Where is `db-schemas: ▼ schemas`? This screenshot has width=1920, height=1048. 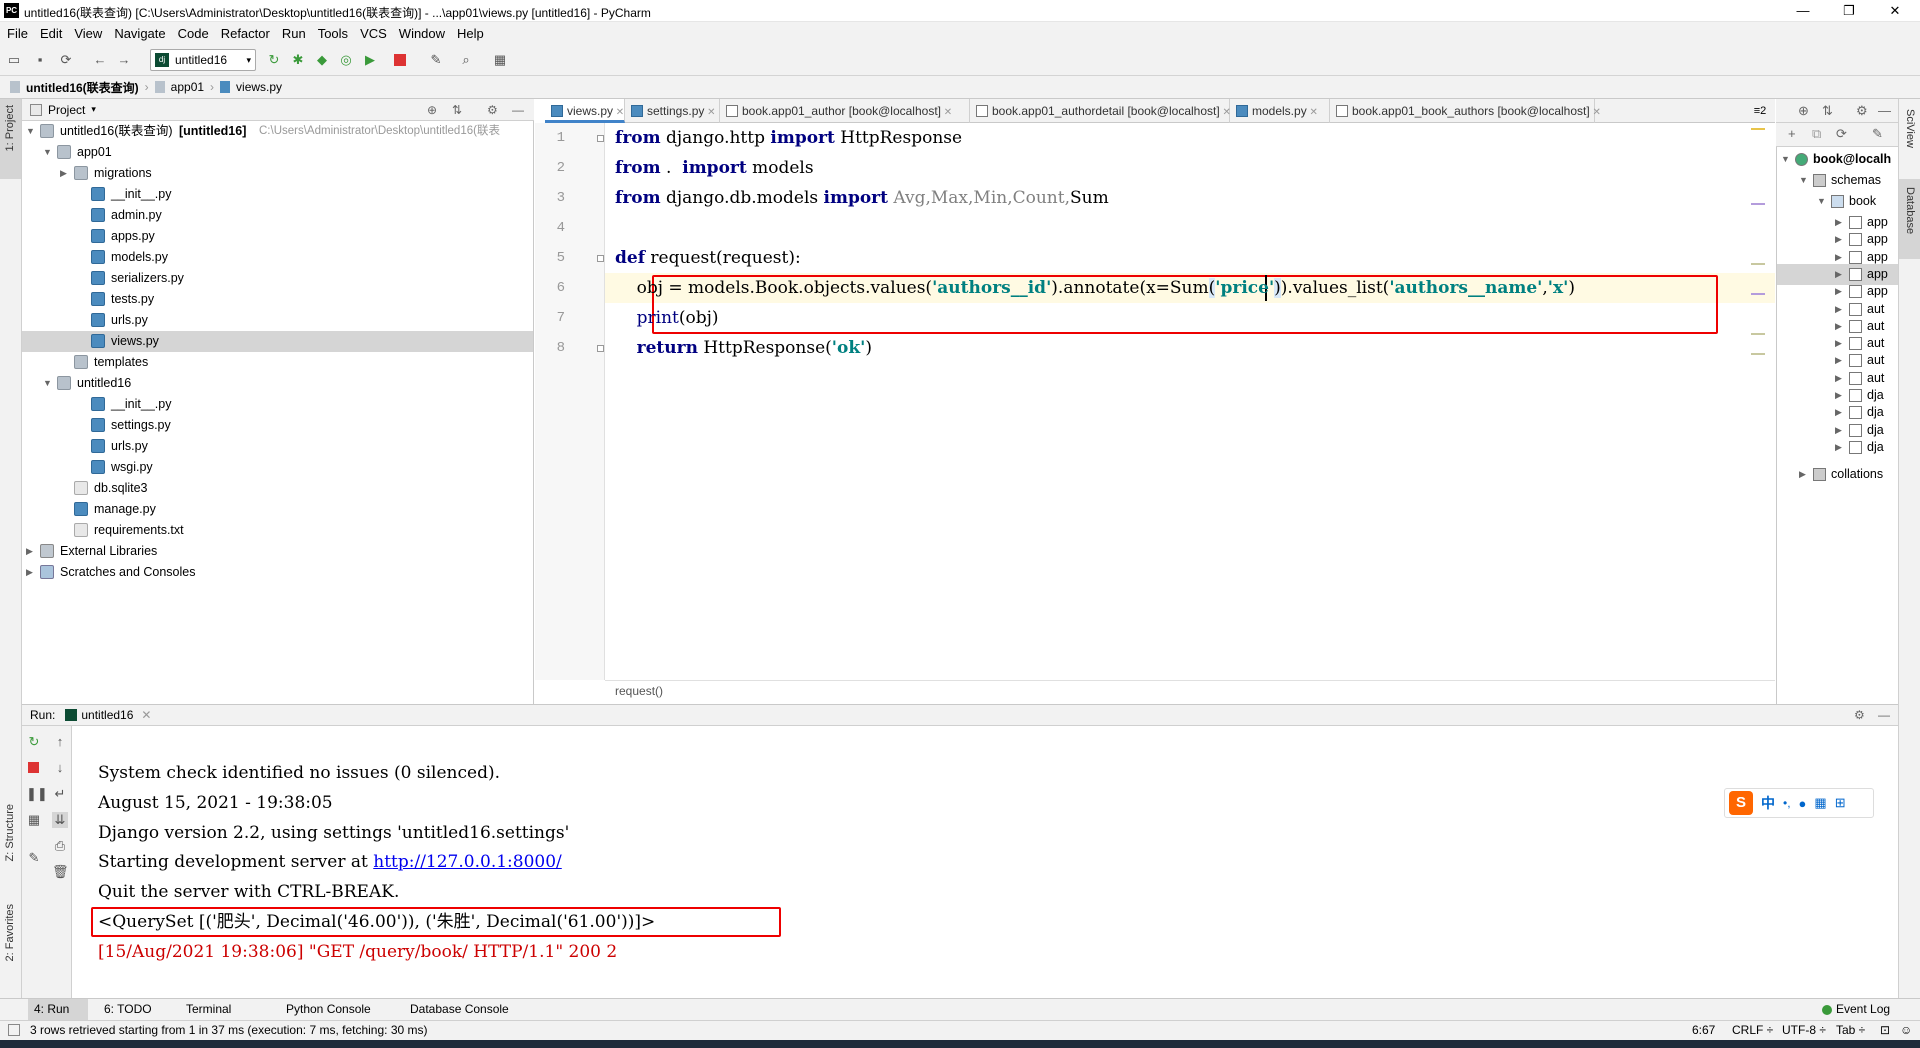 db-schemas: ▼ schemas is located at coordinates (1837, 180).